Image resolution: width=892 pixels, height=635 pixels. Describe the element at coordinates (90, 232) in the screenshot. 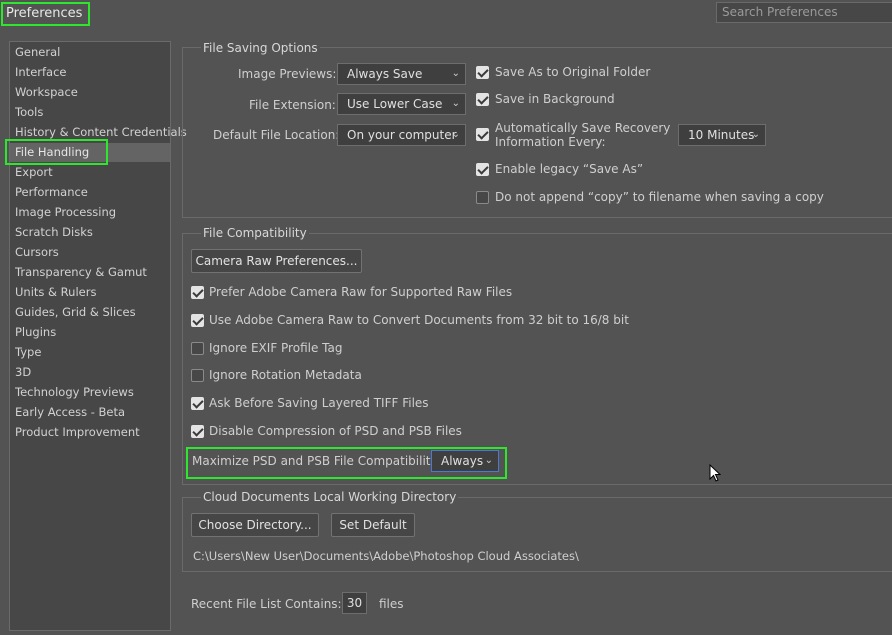

I see `sidebar-item-scratch-disks: Scratch Disks` at that location.